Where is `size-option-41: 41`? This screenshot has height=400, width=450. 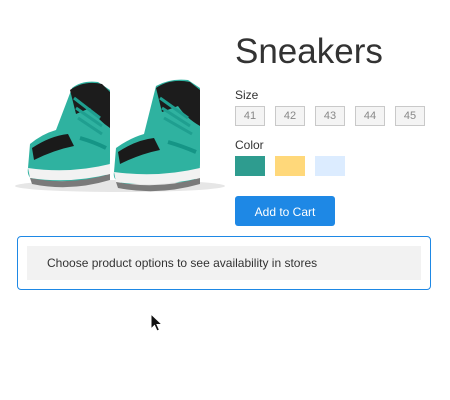 size-option-41: 41 is located at coordinates (250, 116).